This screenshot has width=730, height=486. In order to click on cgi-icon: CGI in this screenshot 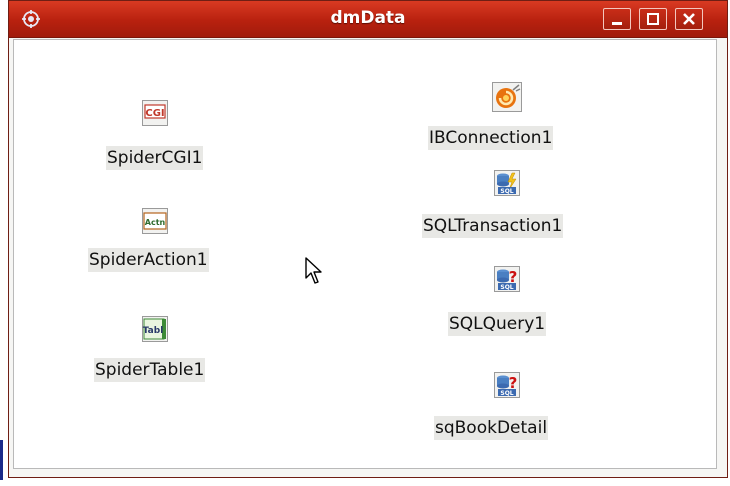, I will do `click(155, 113)`.